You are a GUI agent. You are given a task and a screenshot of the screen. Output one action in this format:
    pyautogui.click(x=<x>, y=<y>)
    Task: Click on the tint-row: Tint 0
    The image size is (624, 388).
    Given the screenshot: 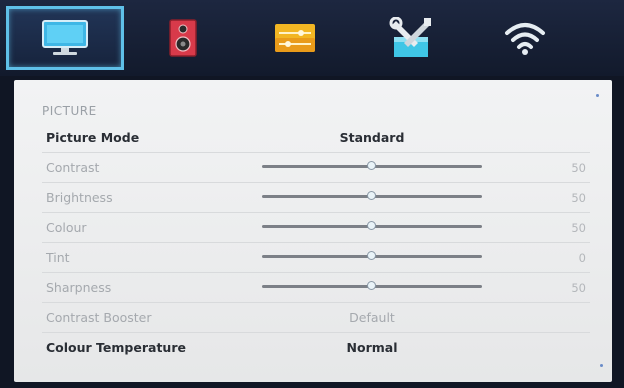 What is the action you would take?
    pyautogui.click(x=316, y=257)
    